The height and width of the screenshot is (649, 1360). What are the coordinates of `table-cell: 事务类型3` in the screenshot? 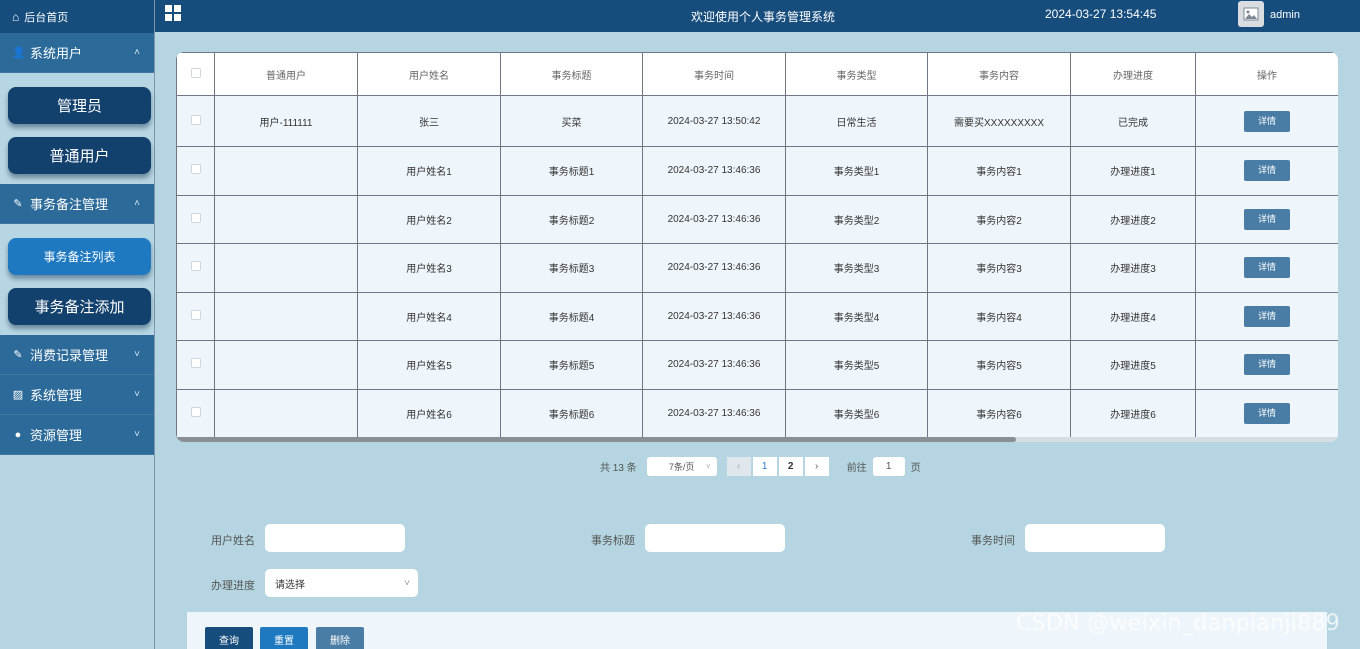 It's located at (856, 268).